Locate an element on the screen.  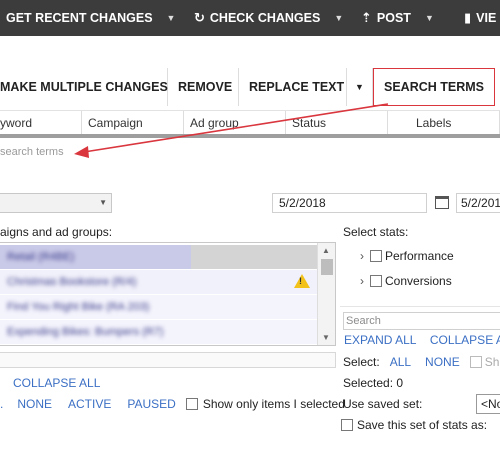
filter-active-link: ACTIVE is located at coordinates (89, 404).